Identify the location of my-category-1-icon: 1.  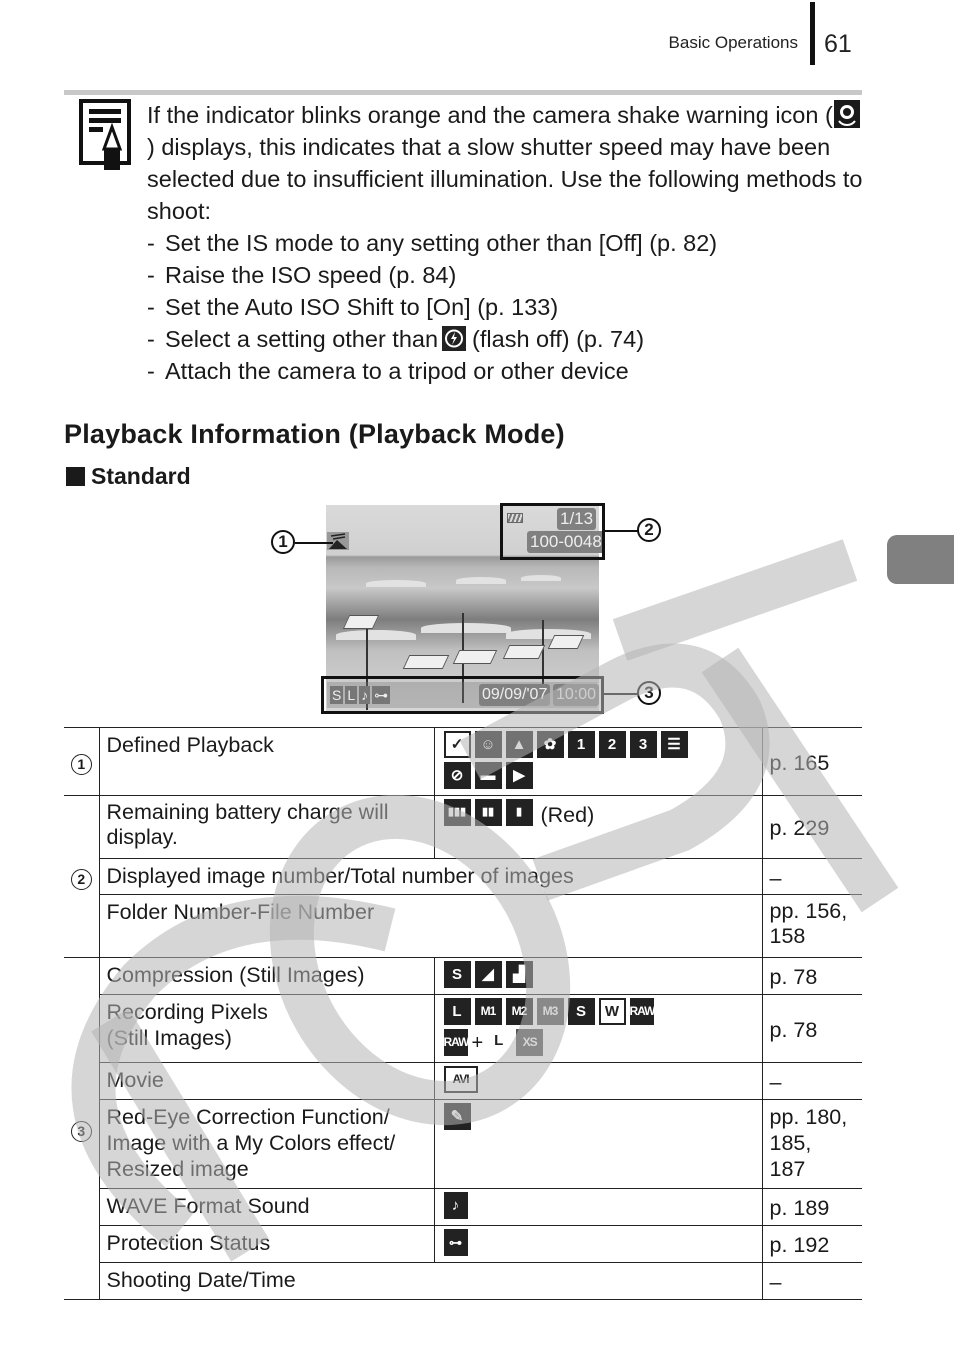
(581, 744).